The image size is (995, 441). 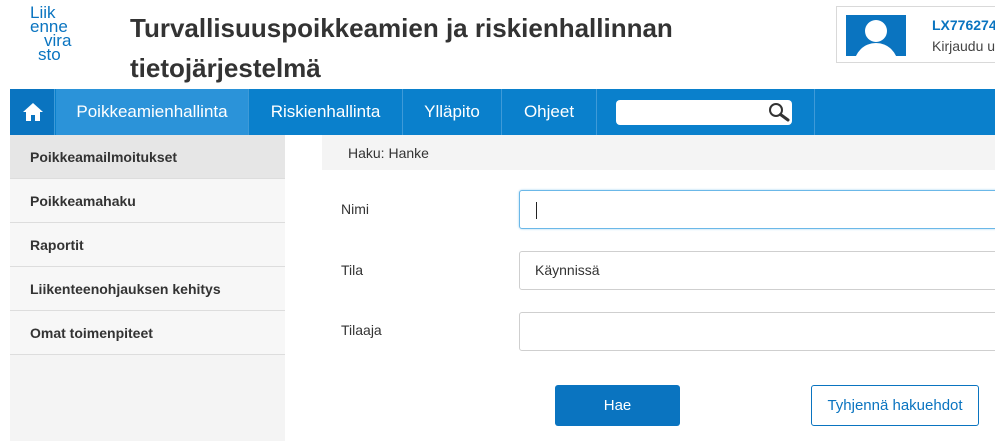 I want to click on logout-link: Kirjaudu ulos, so click(x=963, y=46).